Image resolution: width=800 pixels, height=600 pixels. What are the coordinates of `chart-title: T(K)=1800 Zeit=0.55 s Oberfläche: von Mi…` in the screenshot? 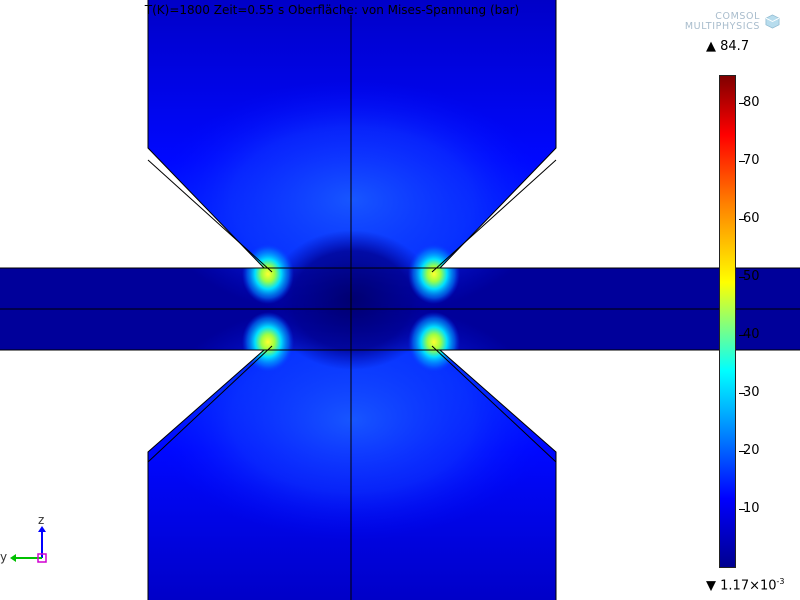 It's located at (332, 10).